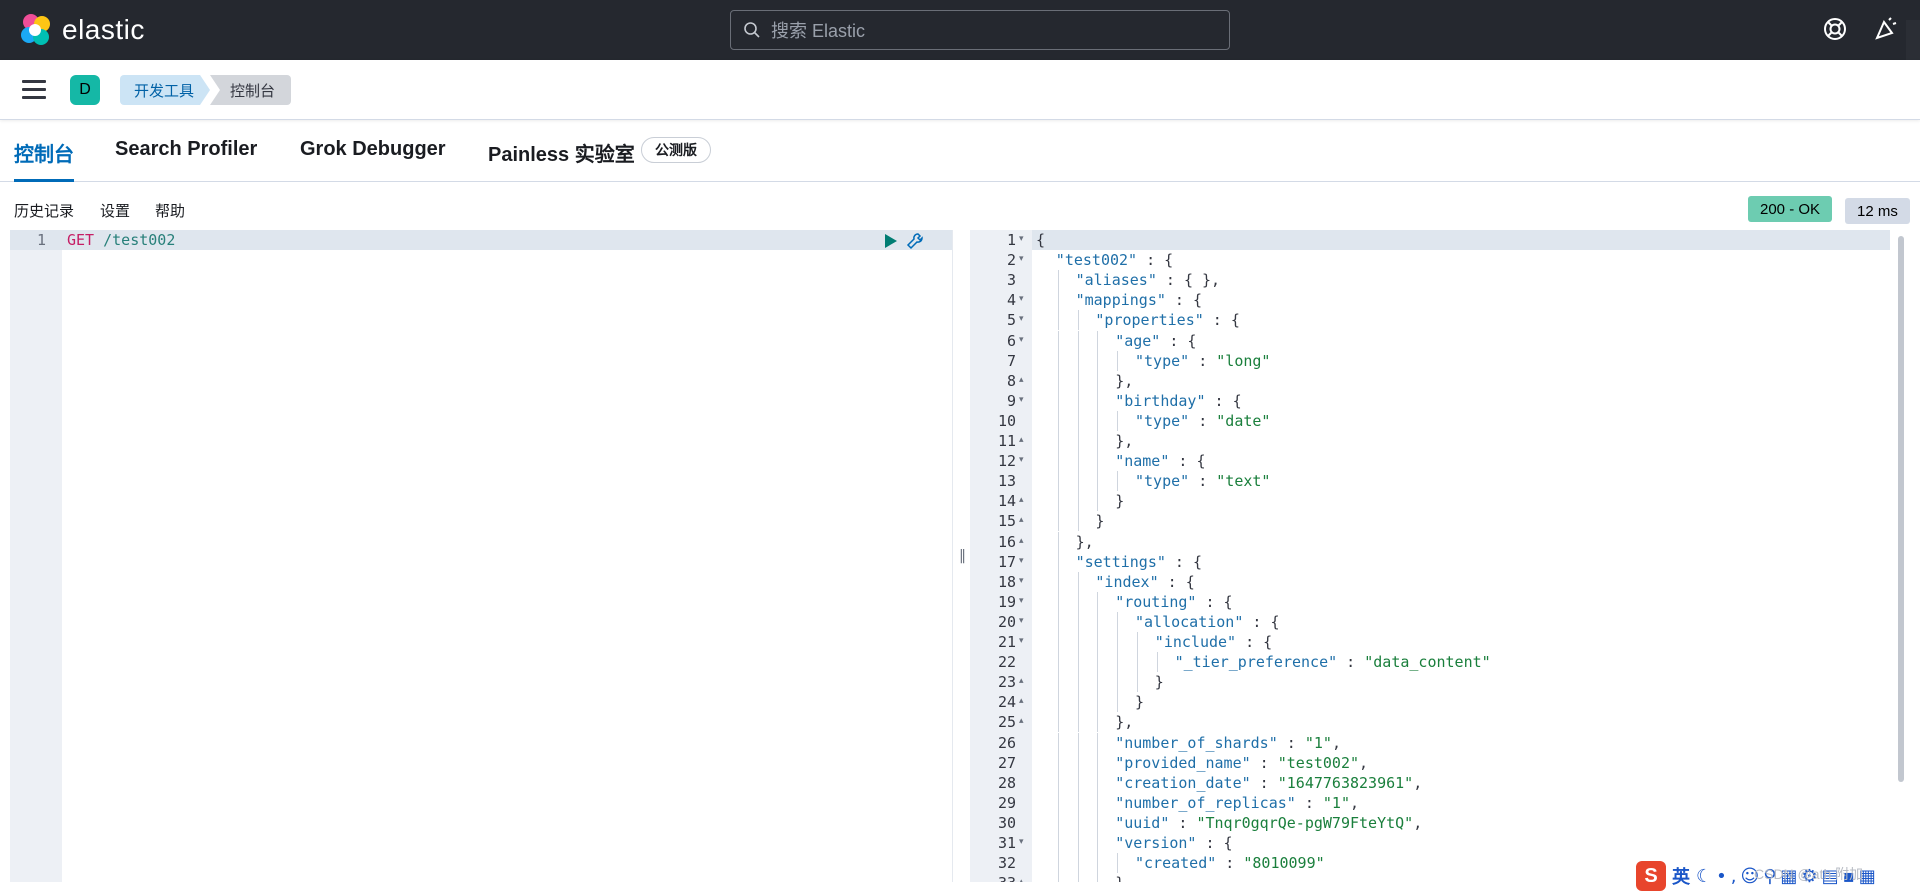  I want to click on help-icon, so click(1835, 29).